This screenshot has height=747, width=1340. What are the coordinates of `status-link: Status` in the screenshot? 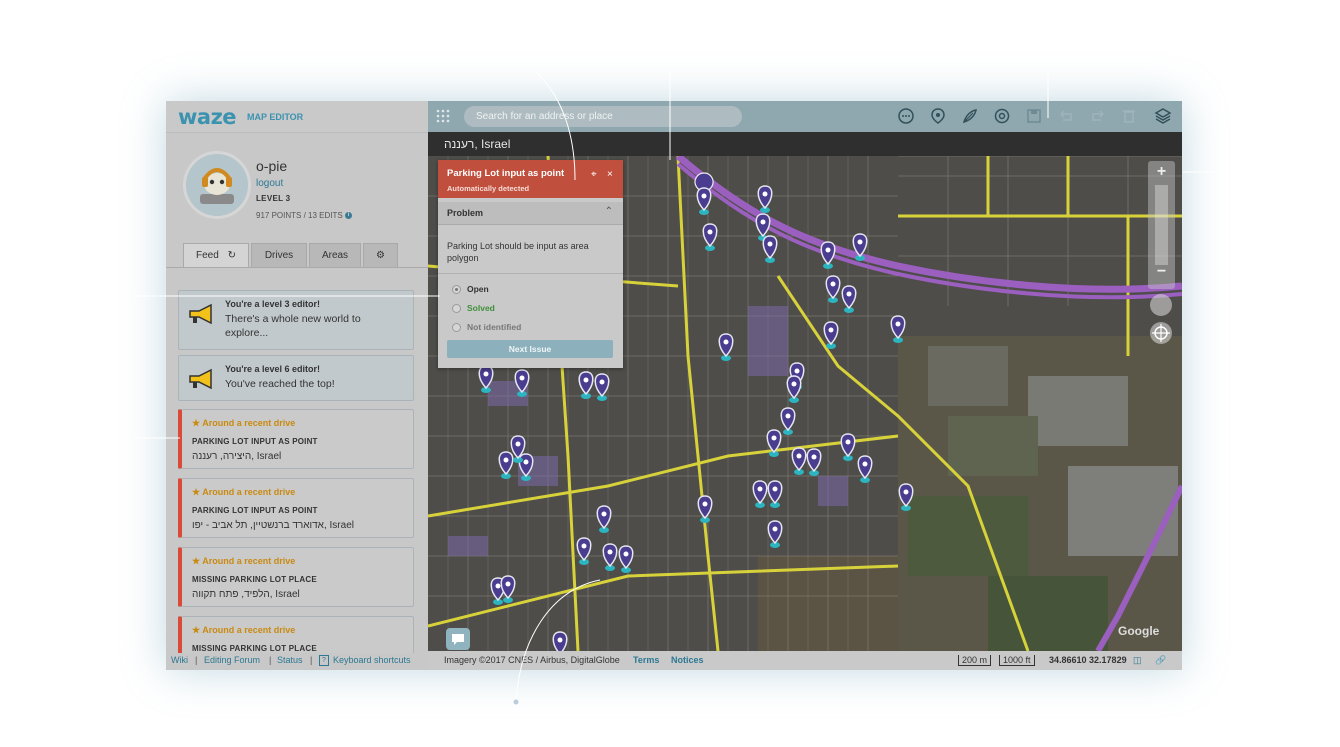 It's located at (290, 660).